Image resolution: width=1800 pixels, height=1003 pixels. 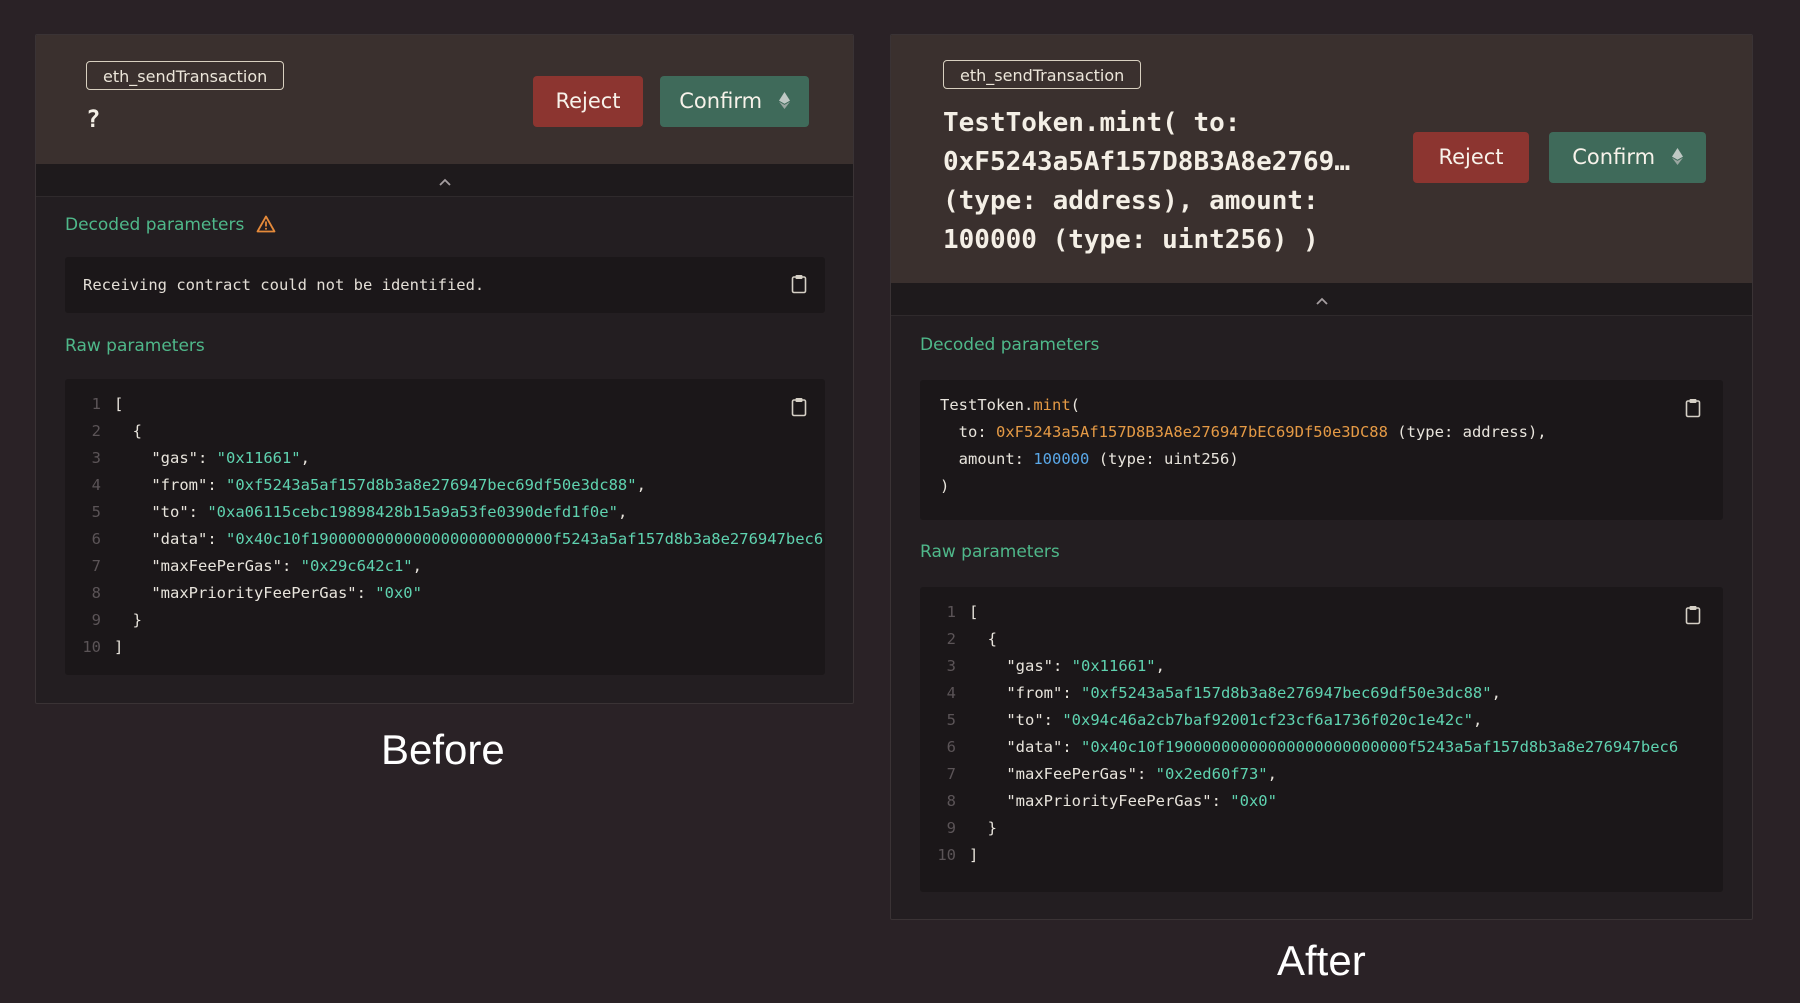 What do you see at coordinates (1061, 459) in the screenshot?
I see `decoded-amount-value: 100000` at bounding box center [1061, 459].